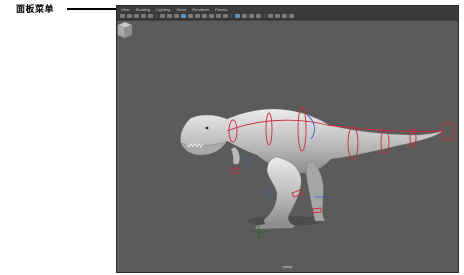 This screenshot has width=464, height=275. What do you see at coordinates (35, 10) in the screenshot?
I see `panel-menu-callout: 面板菜单` at bounding box center [35, 10].